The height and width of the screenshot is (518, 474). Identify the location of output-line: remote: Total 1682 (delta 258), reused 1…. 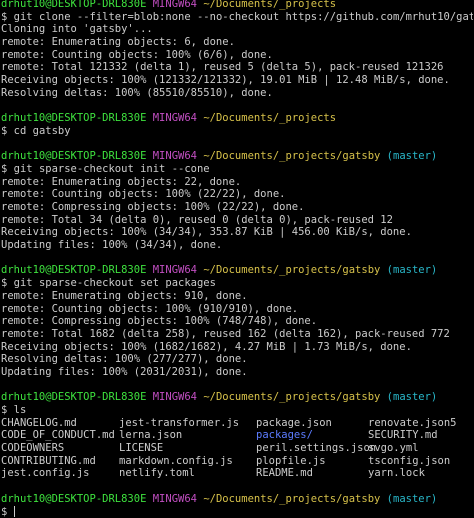
(237, 334).